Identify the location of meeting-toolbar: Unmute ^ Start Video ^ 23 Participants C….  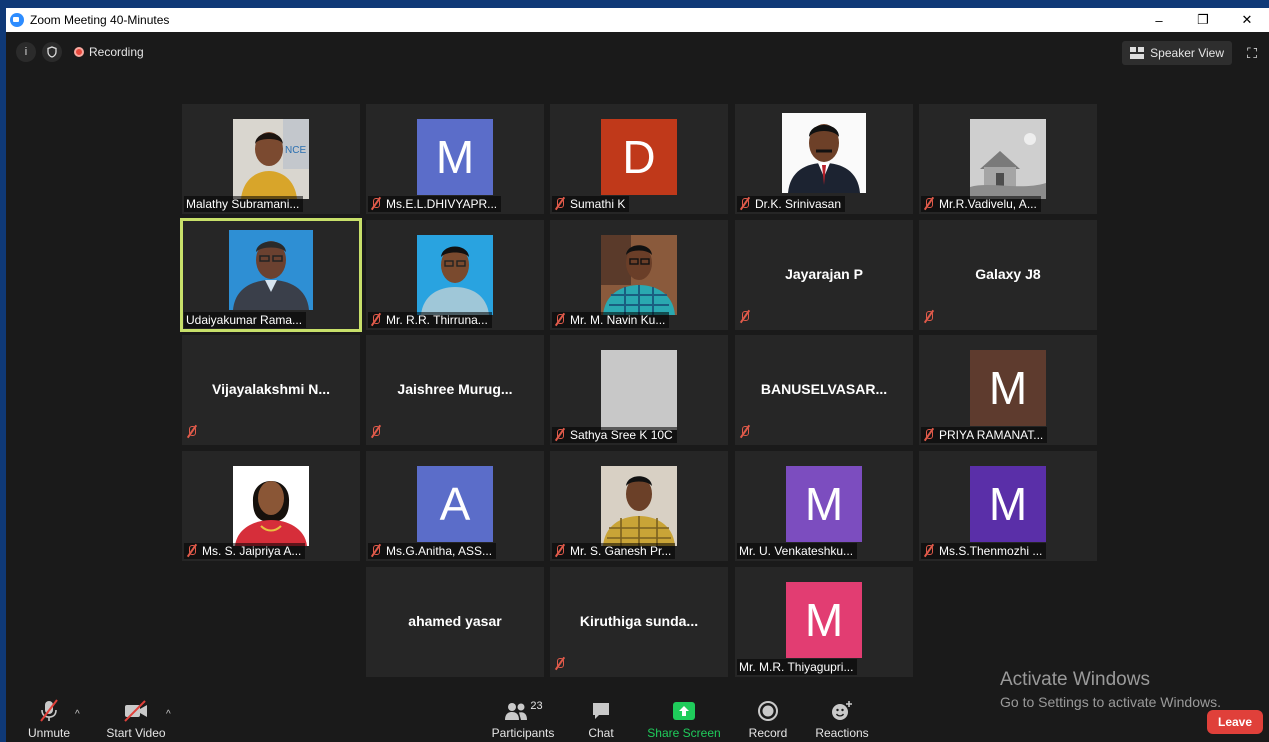
(637, 719).